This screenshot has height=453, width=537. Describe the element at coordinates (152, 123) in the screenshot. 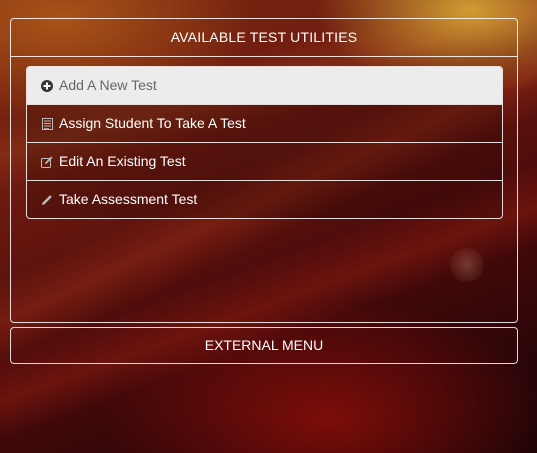

I see `assign-student-label: Assign Student To Take A Test` at that location.